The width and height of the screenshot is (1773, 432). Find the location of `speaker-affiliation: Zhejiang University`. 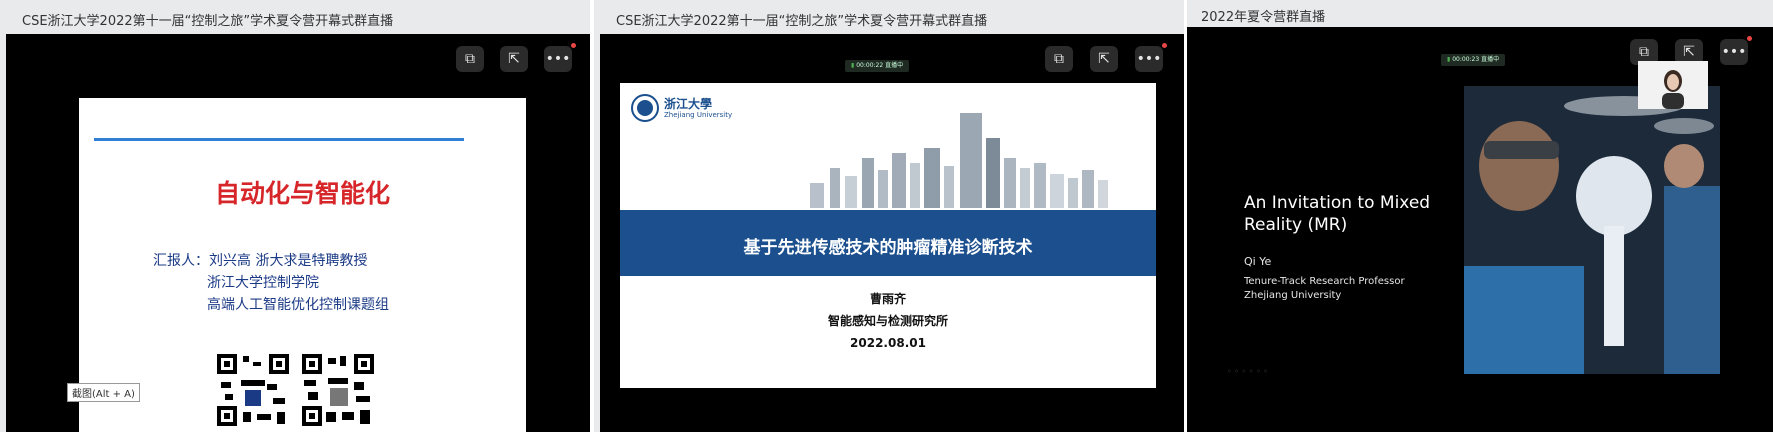

speaker-affiliation: Zhejiang University is located at coordinates (1293, 295).